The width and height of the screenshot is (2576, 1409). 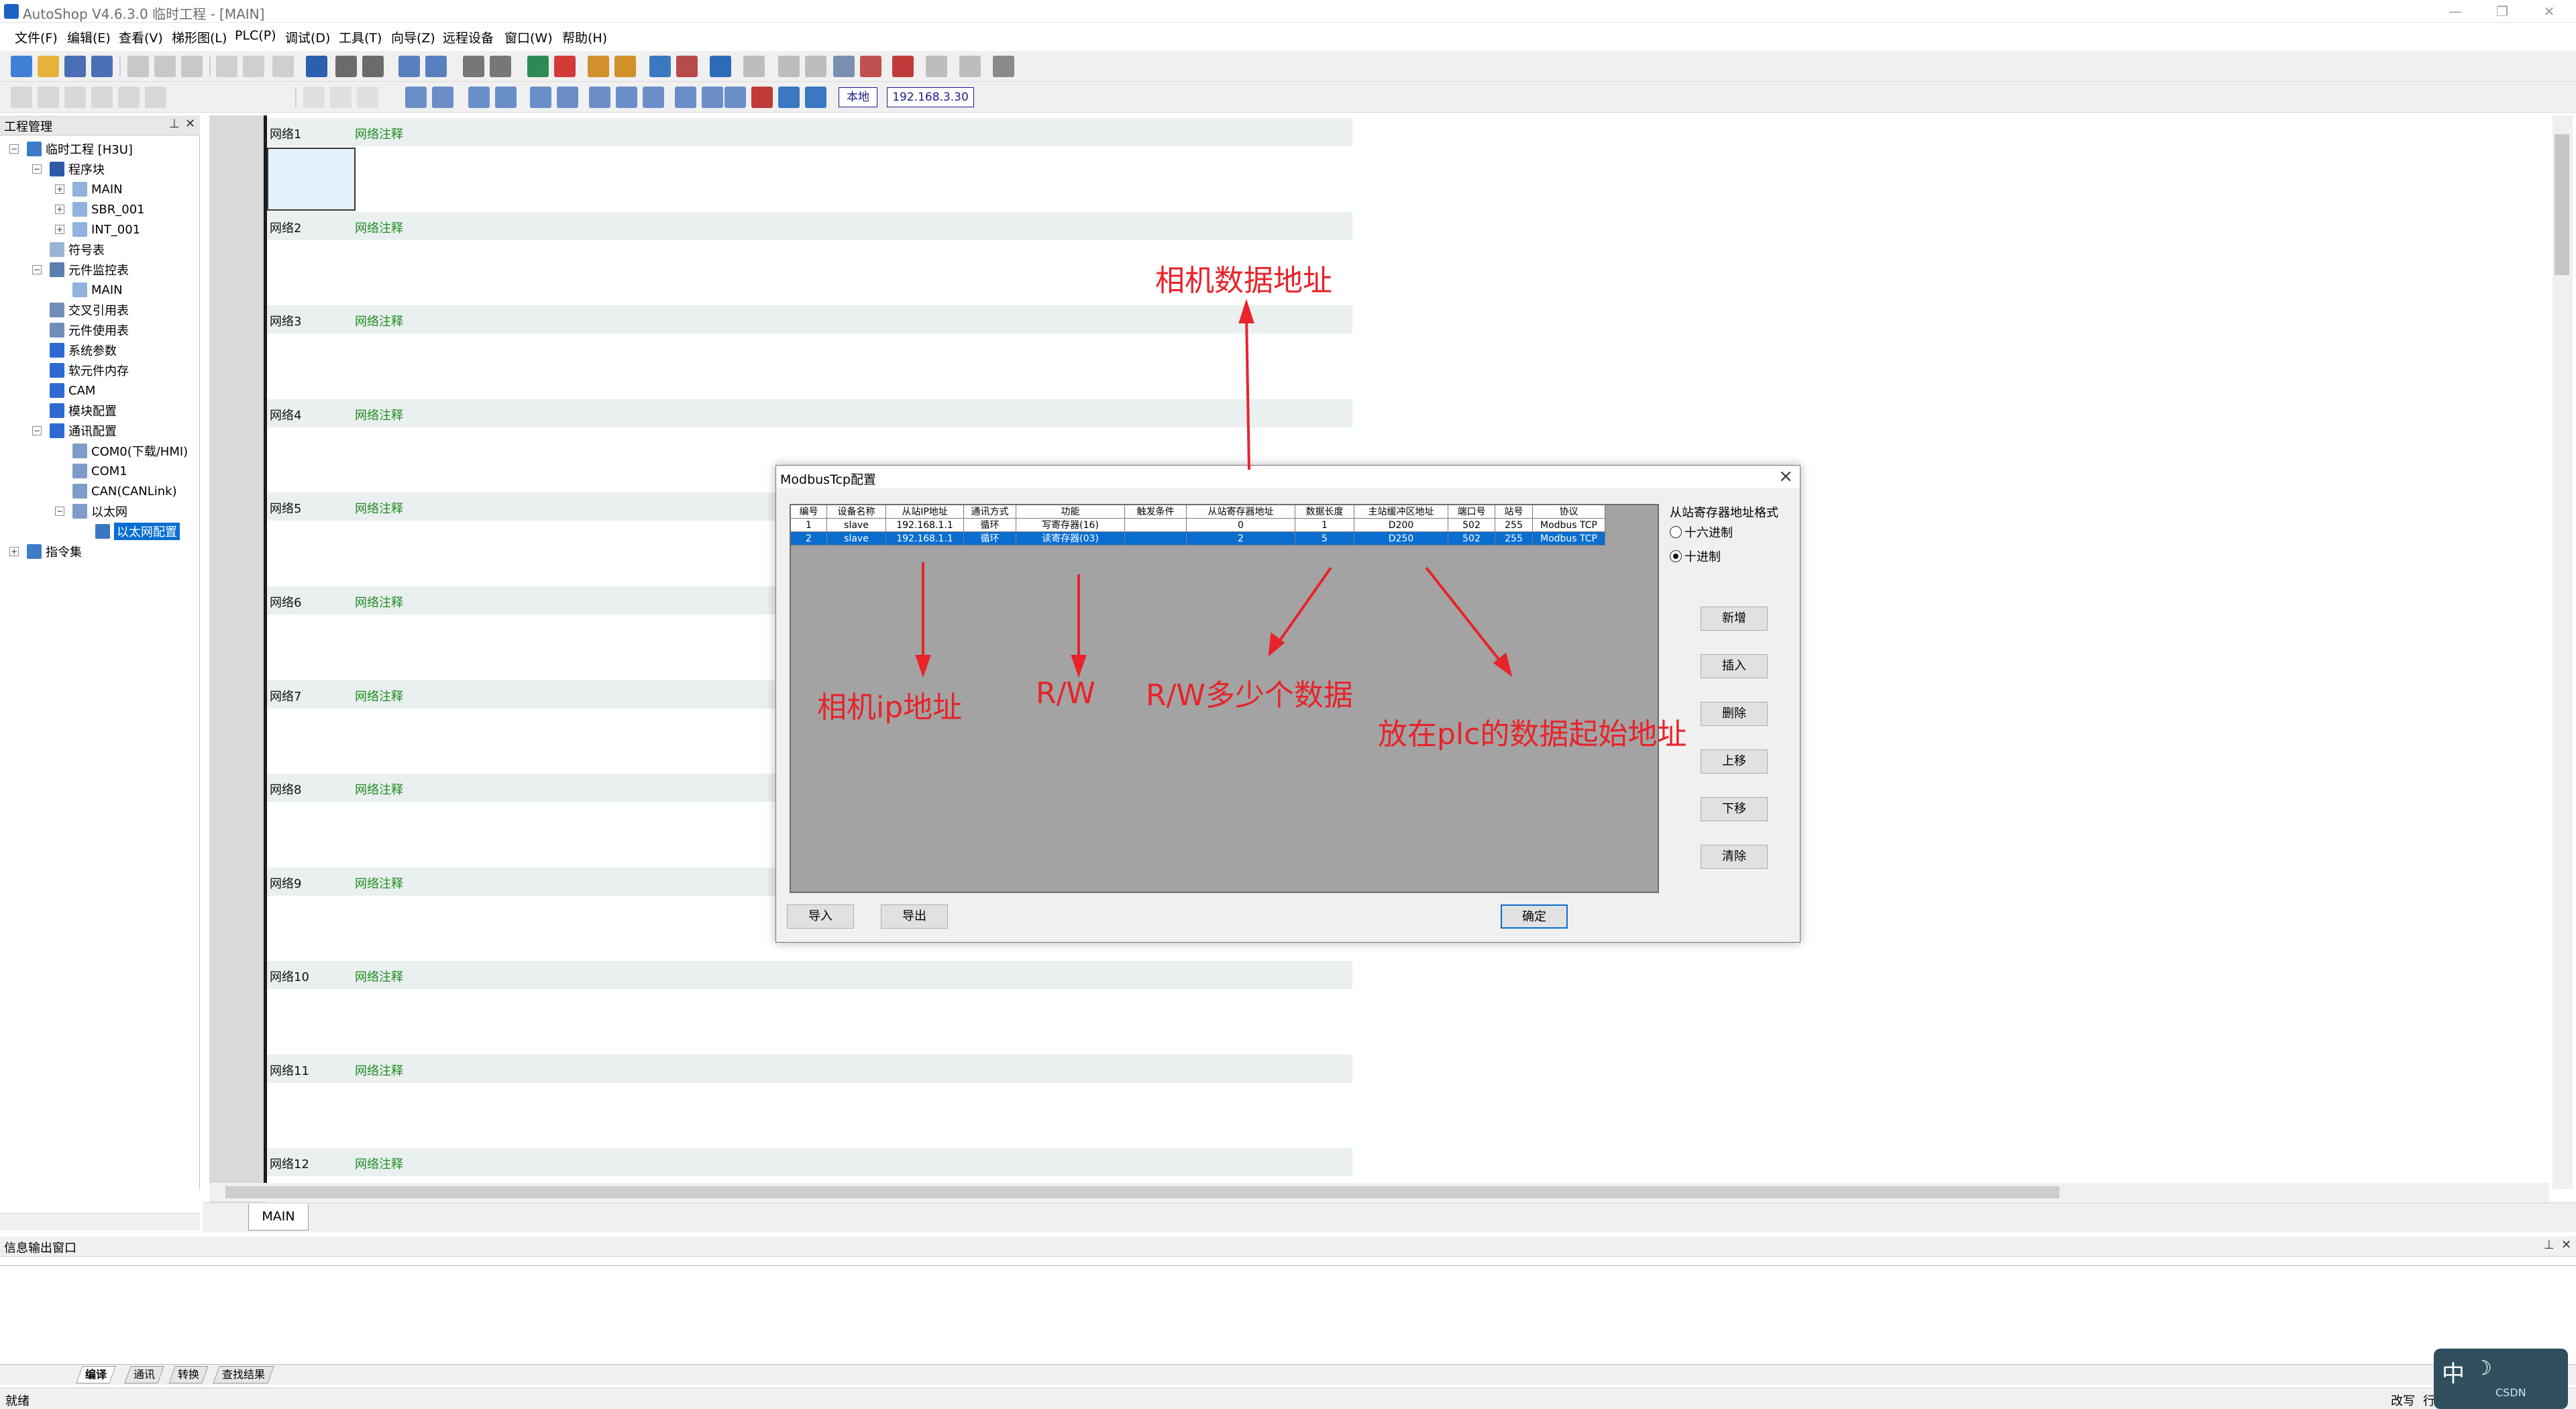 I want to click on close-button: ✕, so click(x=2549, y=11).